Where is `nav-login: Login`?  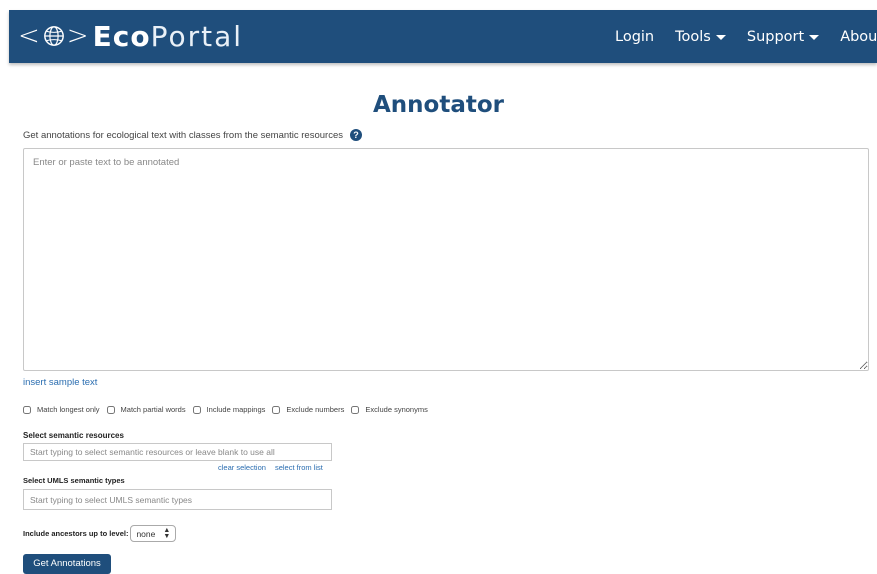
nav-login: Login is located at coordinates (634, 37).